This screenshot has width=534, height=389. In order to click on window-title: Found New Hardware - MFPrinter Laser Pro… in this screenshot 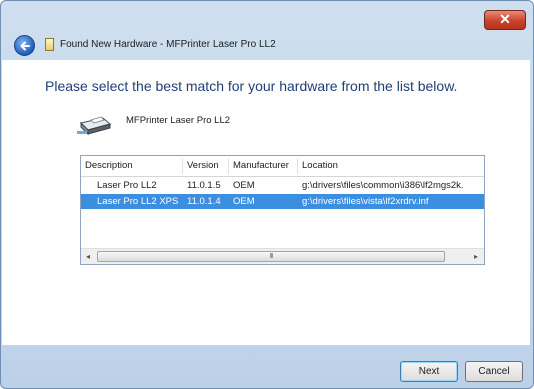, I will do `click(168, 44)`.